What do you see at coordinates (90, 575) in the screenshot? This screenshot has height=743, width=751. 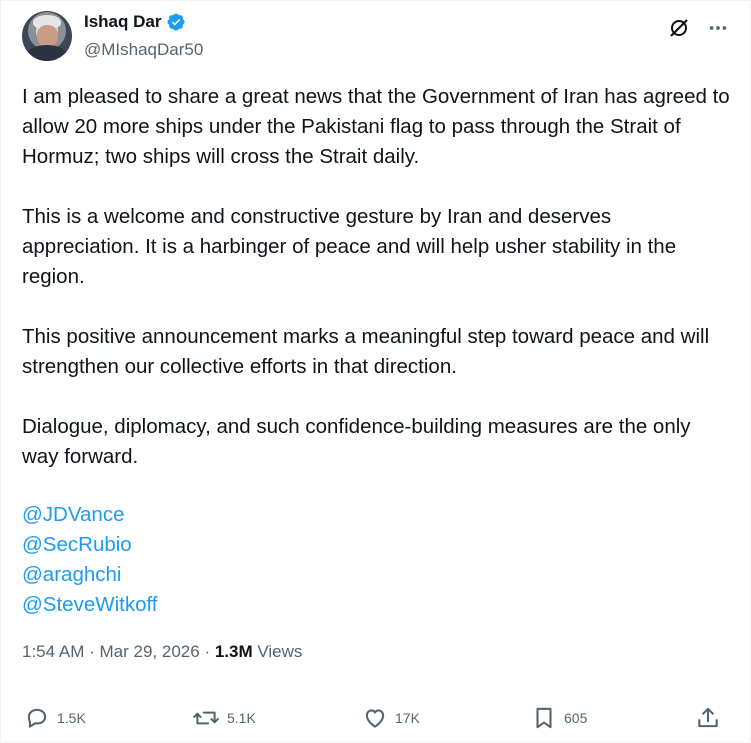 I see `mention-link: @araghchi` at bounding box center [90, 575].